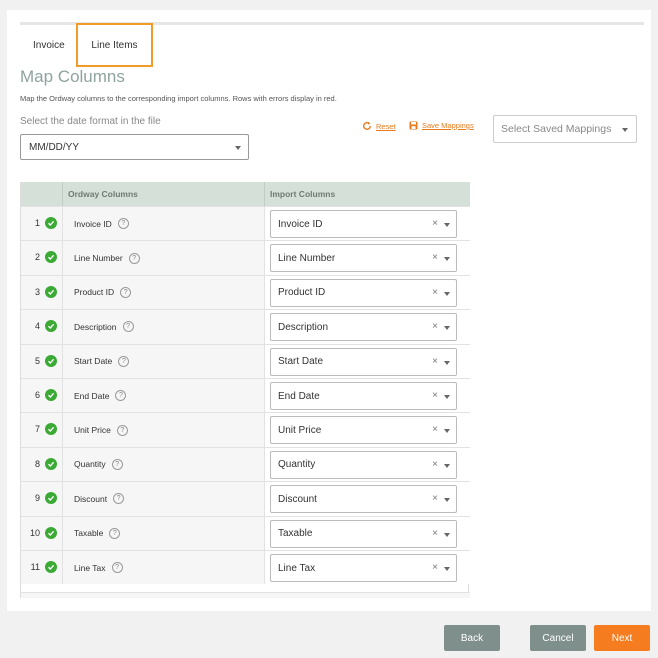  I want to click on import-column-select: Line Number ×, so click(363, 258).